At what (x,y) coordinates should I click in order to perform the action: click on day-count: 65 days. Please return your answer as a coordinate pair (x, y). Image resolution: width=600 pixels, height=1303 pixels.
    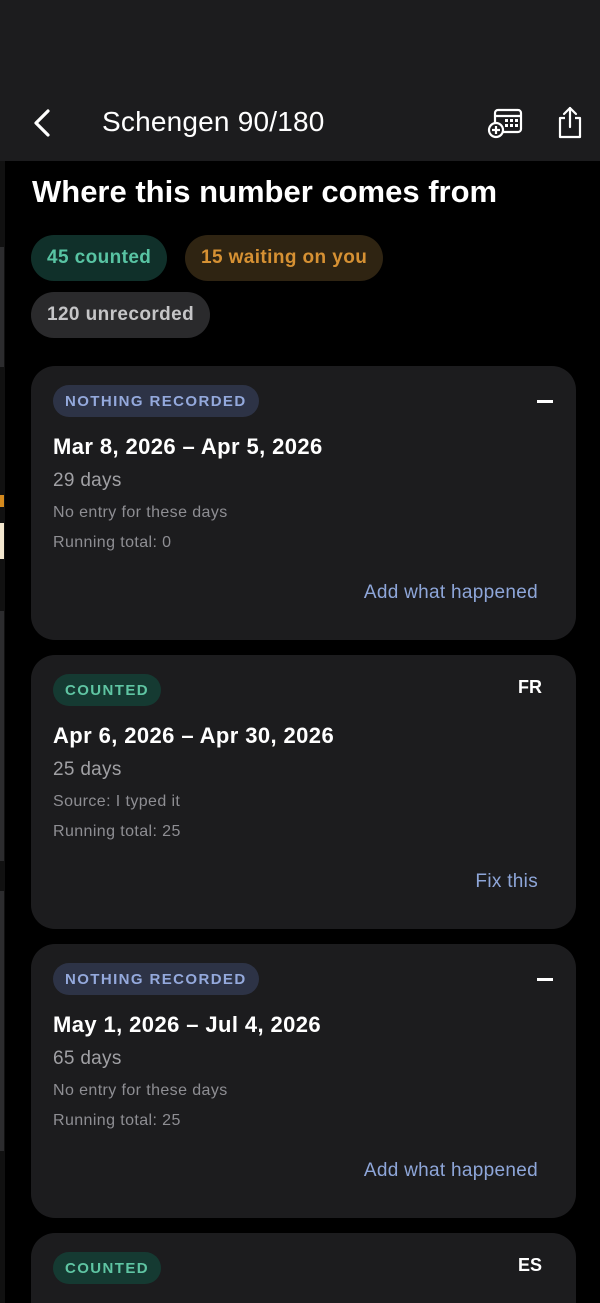
    Looking at the image, I should click on (87, 1058).